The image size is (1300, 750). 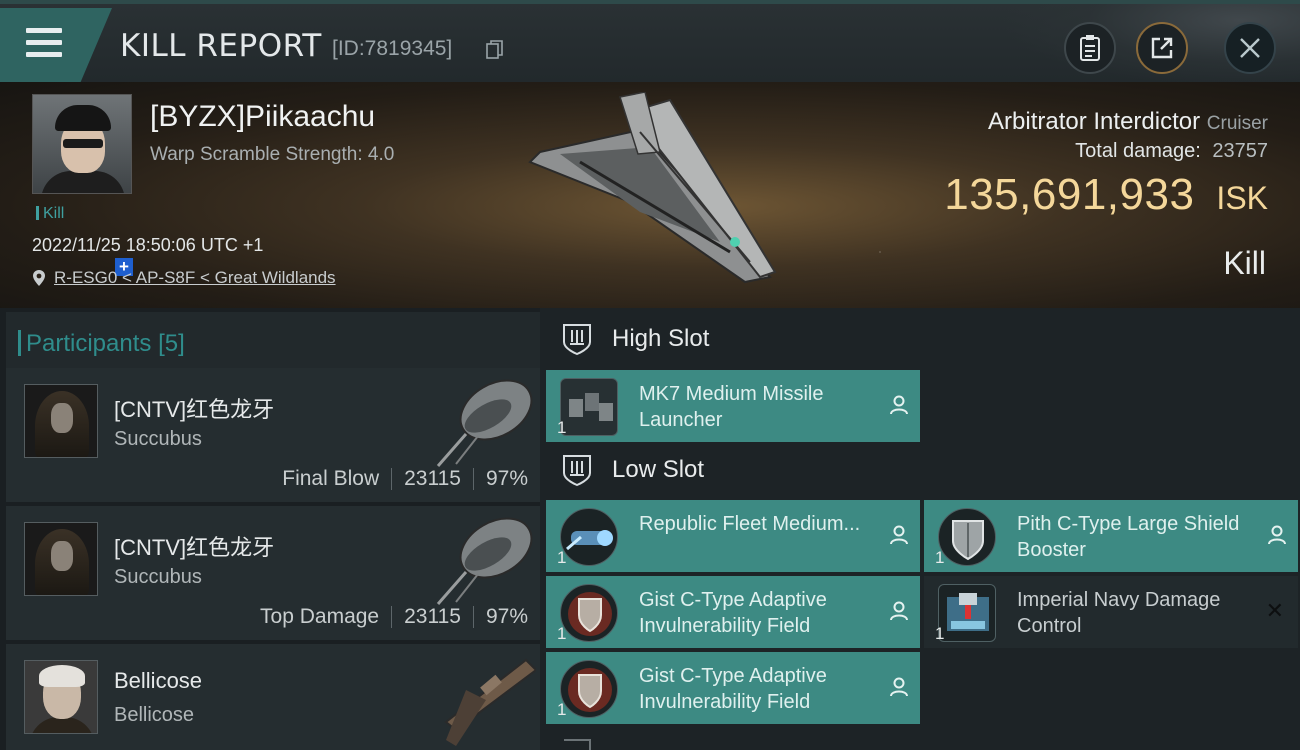 I want to click on total-damage-value: 23757, so click(x=1240, y=151).